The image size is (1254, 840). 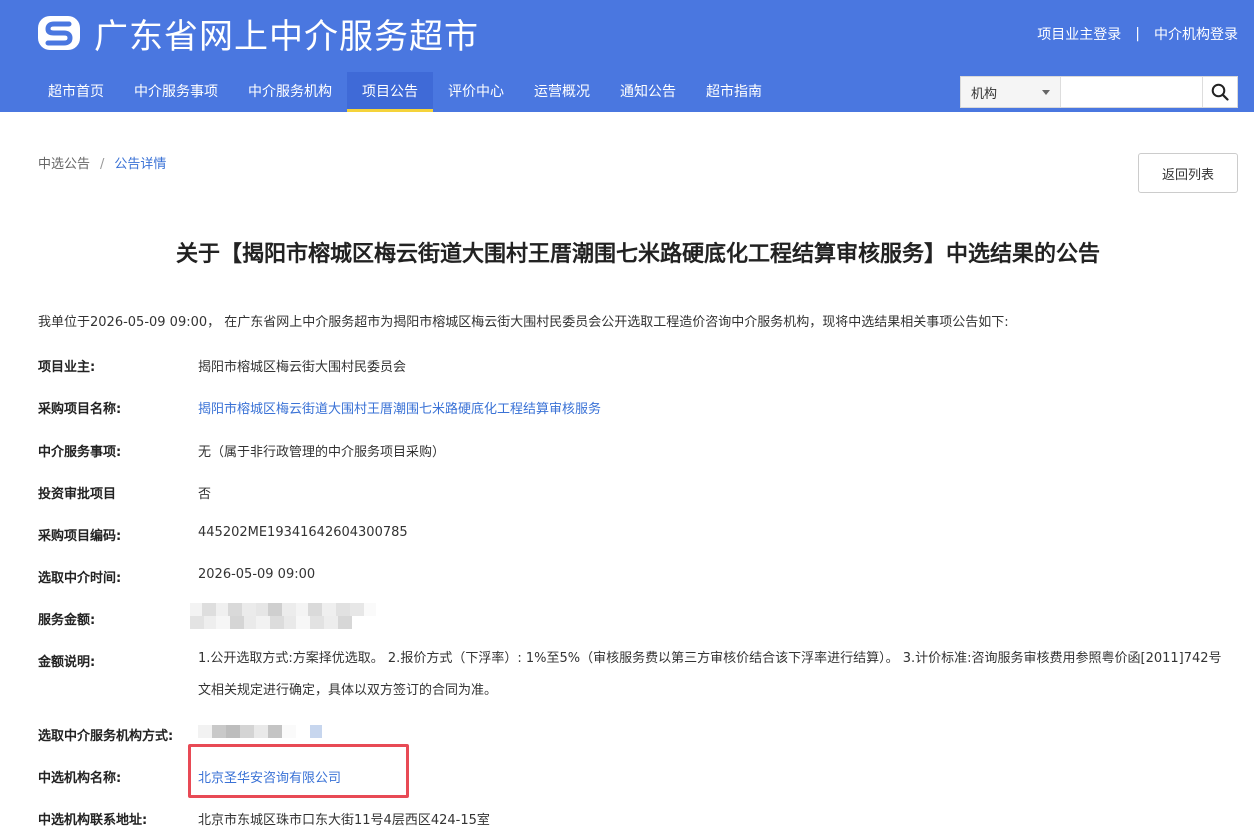 I want to click on project-code-value: 445202ME19341642604300785, so click(x=303, y=532).